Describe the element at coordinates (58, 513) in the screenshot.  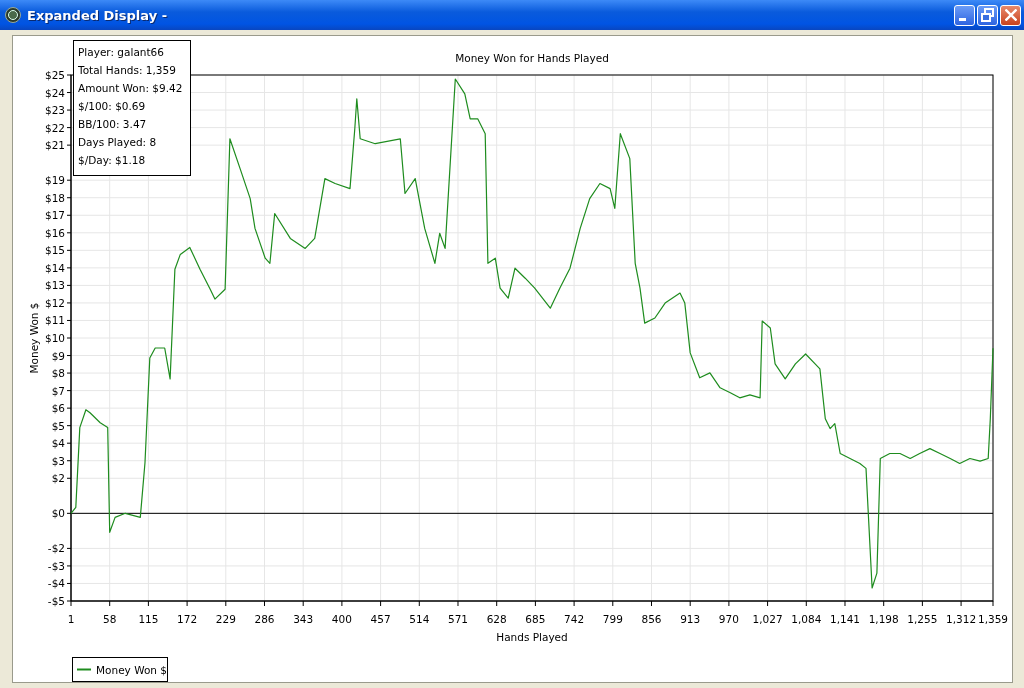
I see `y-tick-label: $0` at that location.